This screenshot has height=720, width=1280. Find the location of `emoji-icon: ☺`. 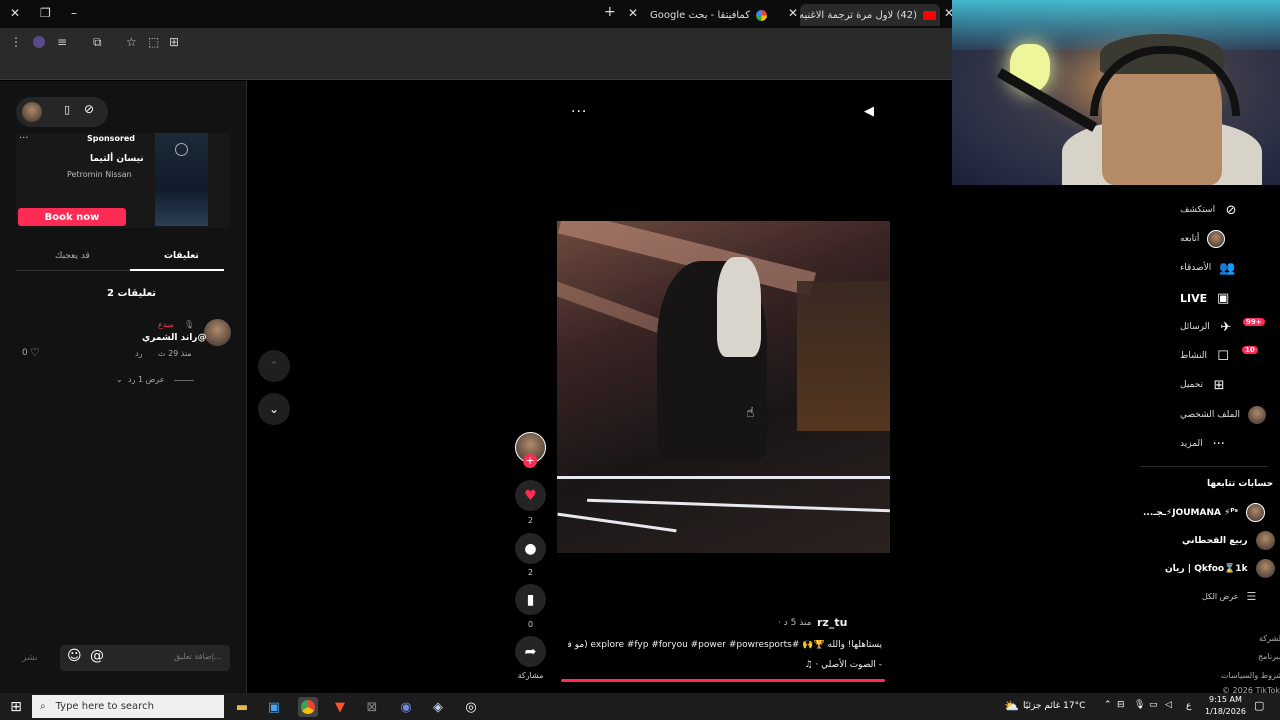

emoji-icon: ☺ is located at coordinates (74, 656).